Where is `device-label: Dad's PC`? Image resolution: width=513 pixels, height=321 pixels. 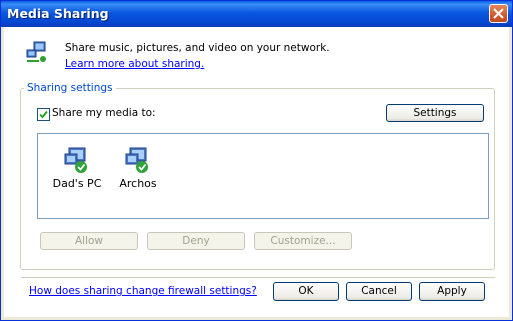
device-label: Dad's PC is located at coordinates (77, 183).